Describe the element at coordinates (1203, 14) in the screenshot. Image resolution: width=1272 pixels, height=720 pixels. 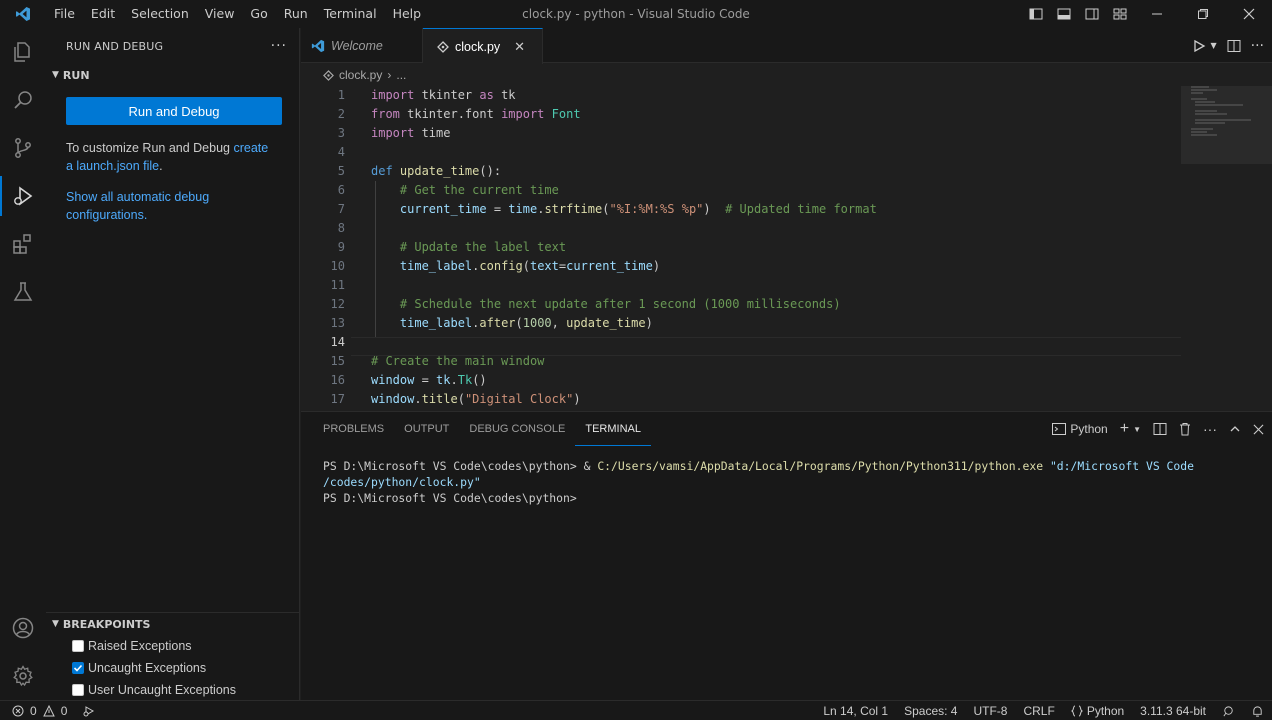
I see `restore-icon` at that location.